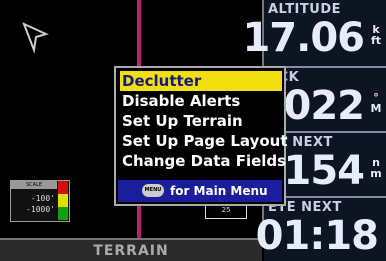  What do you see at coordinates (63, 200) in the screenshot?
I see `scale-yellow-swatch` at bounding box center [63, 200].